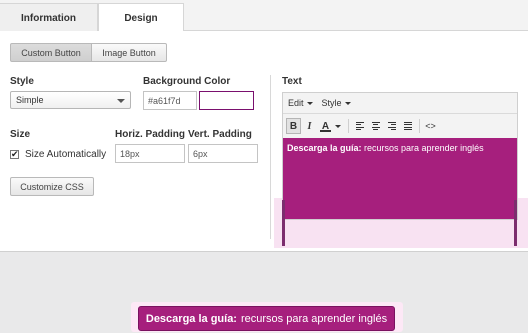 This screenshot has width=528, height=333. Describe the element at coordinates (283, 223) in the screenshot. I see `resize-handle-left` at that location.